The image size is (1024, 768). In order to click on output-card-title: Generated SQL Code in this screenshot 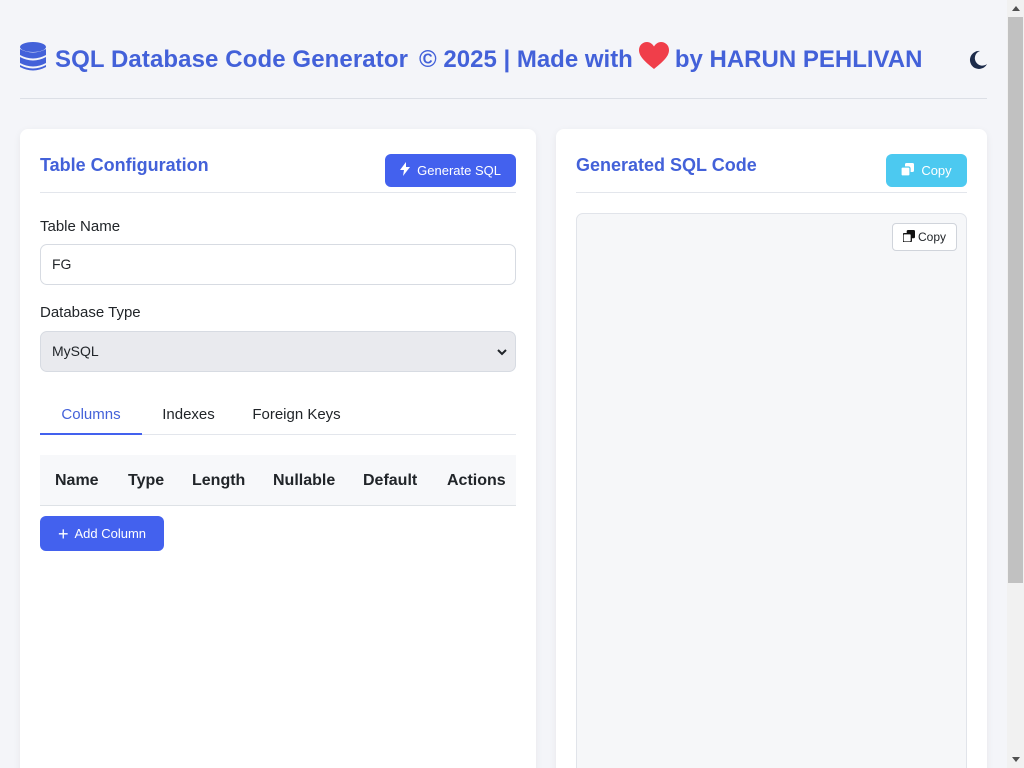, I will do `click(666, 165)`.